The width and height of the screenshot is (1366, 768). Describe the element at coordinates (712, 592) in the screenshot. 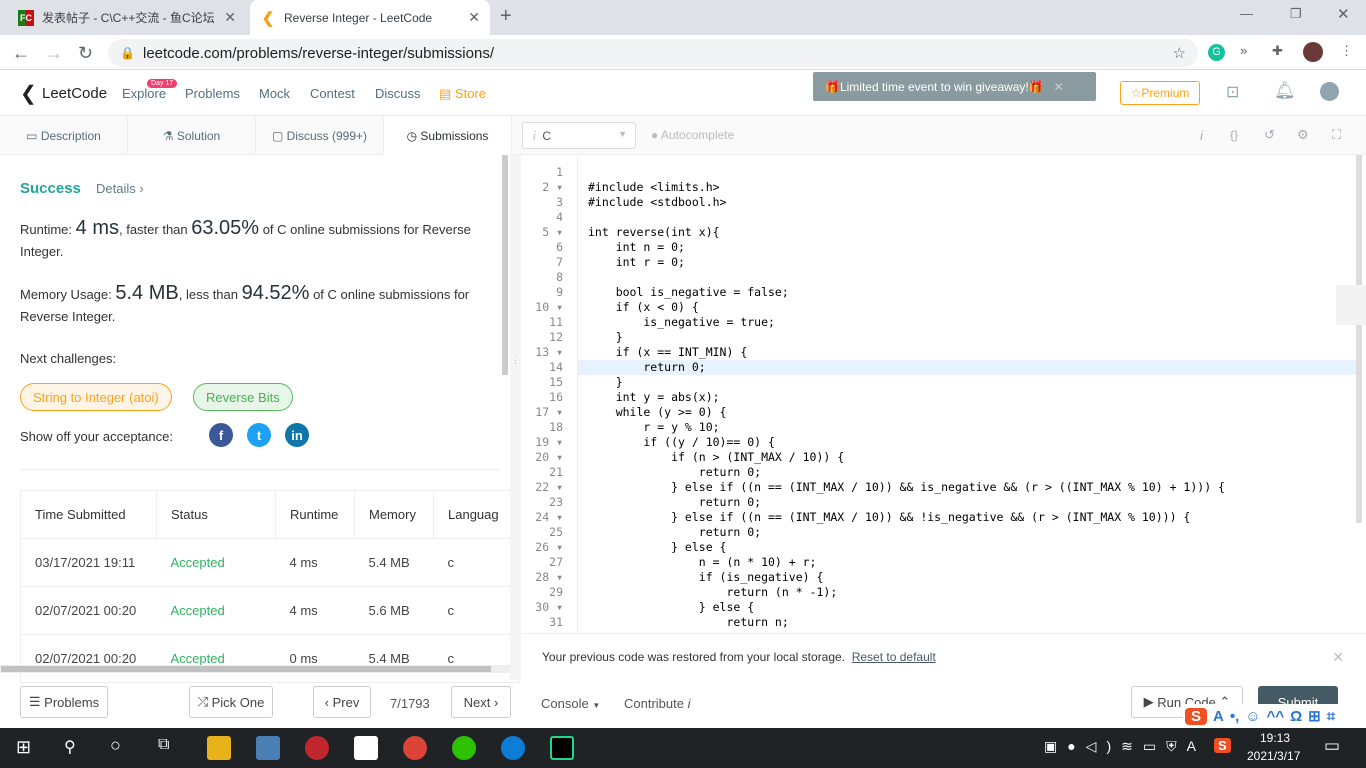

I see `code-line: return (n * -1);` at that location.